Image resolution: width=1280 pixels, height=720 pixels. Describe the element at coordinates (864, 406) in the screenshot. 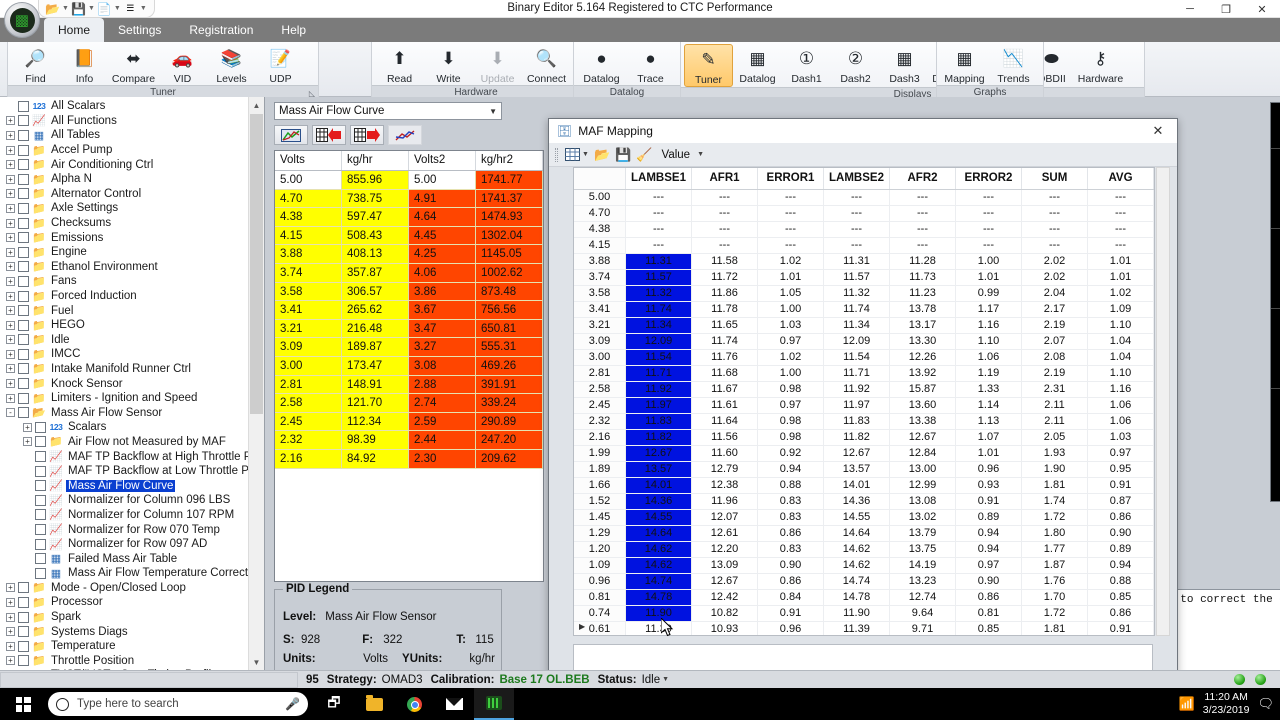

I see `maf-table-row: 2.45 11.97 11.61 0.97 11.97 13.60 1.14 2.11 1.06` at that location.